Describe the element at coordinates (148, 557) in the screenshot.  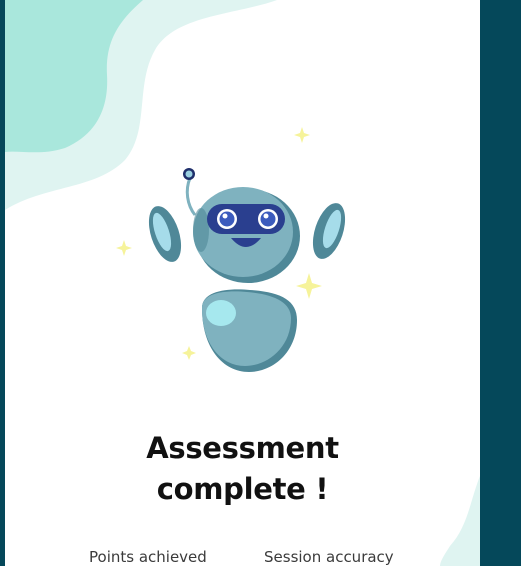
I see `points-achieved-label: Points achieved` at that location.